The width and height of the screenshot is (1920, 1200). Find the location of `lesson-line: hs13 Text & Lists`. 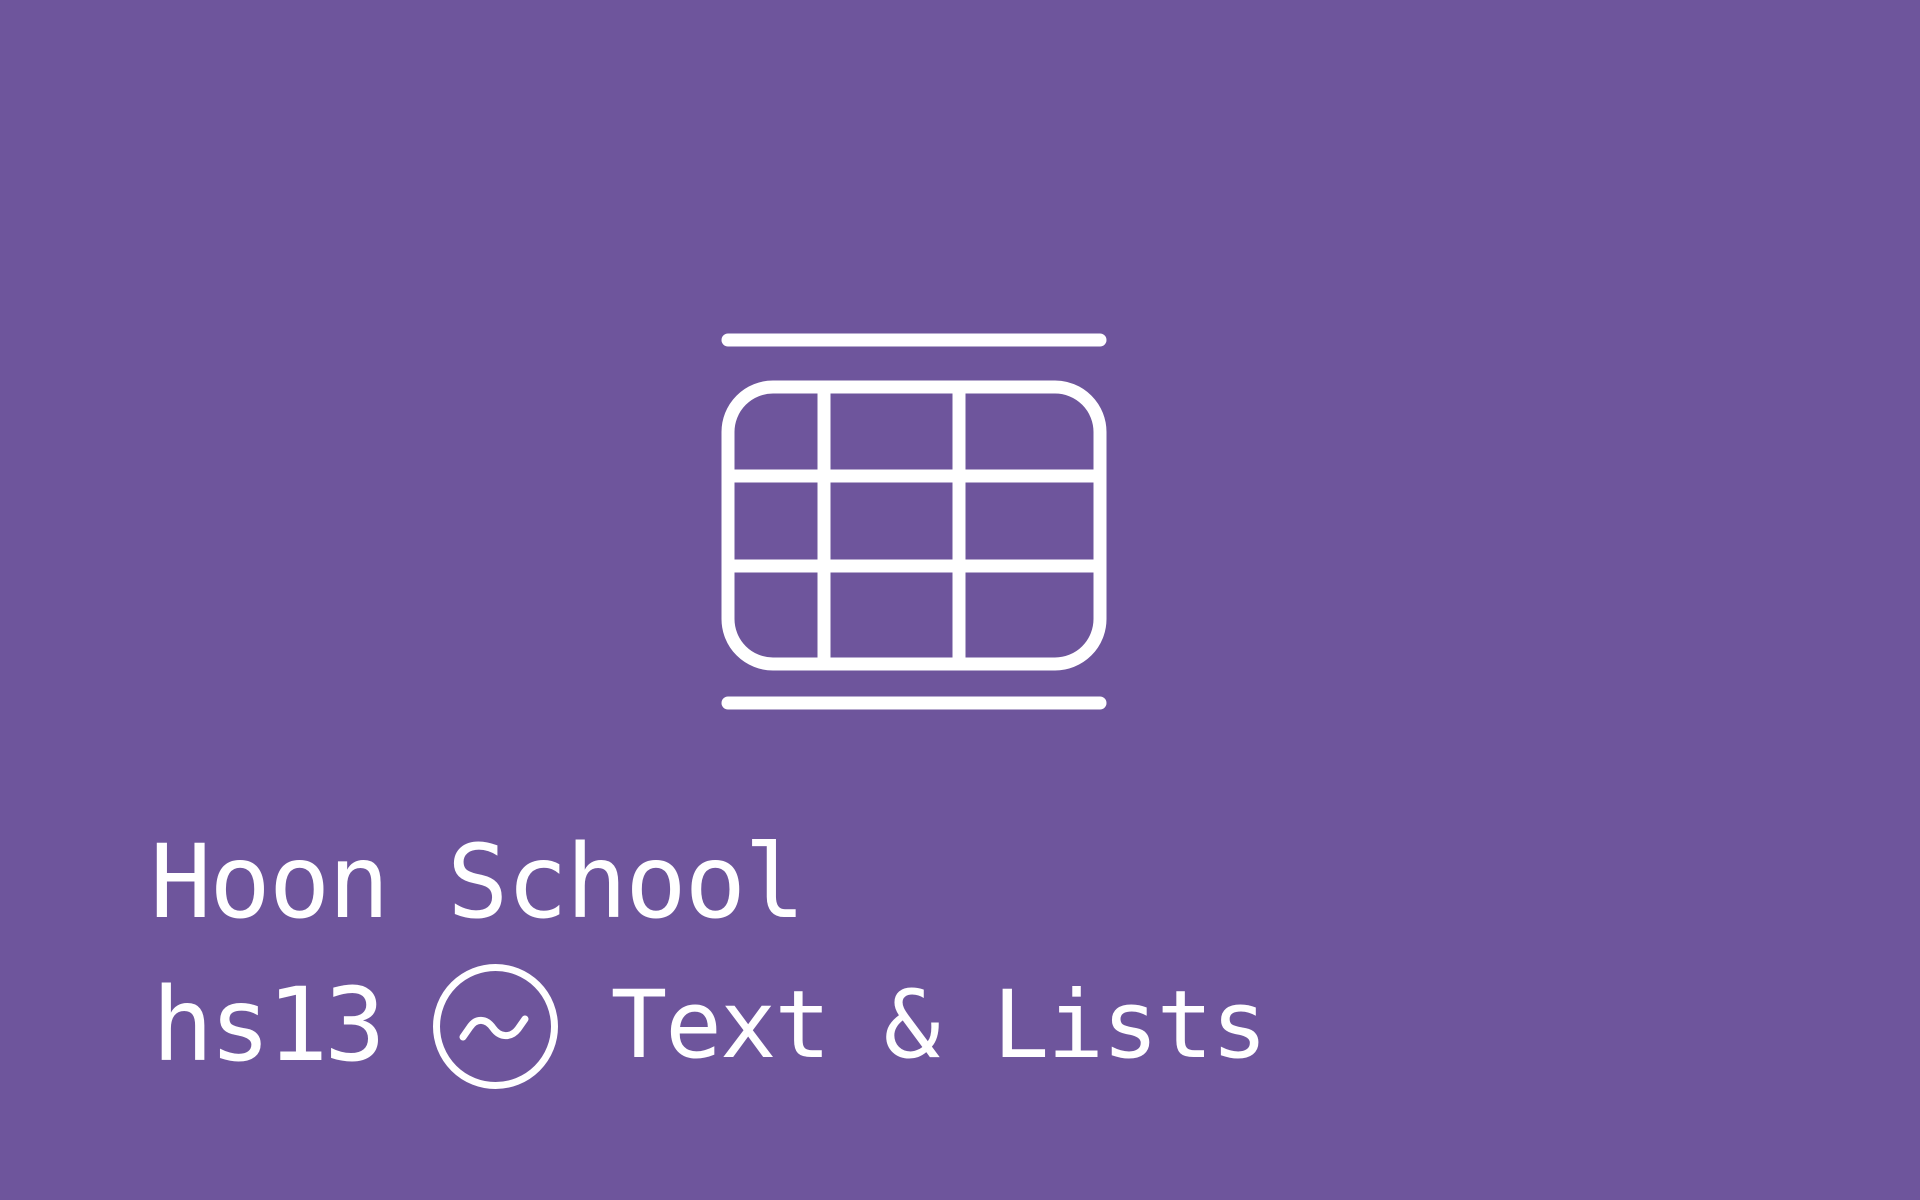

lesson-line: hs13 Text & Lists is located at coordinates (710, 1026).